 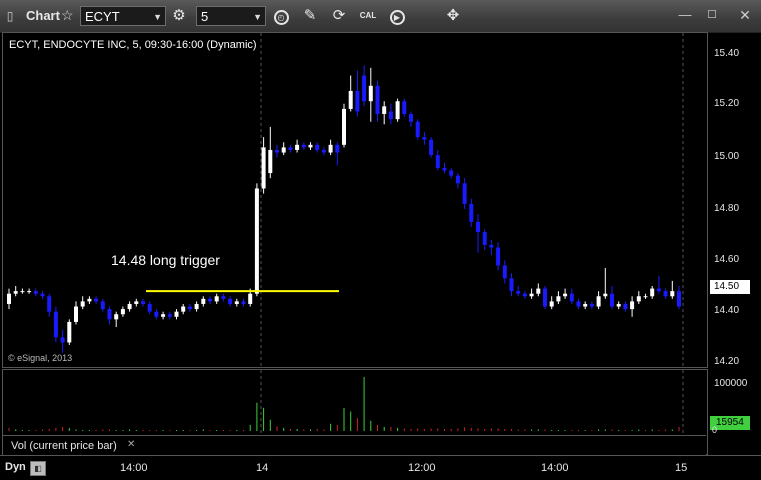 I want to click on play-icon: ▶, so click(x=397, y=16).